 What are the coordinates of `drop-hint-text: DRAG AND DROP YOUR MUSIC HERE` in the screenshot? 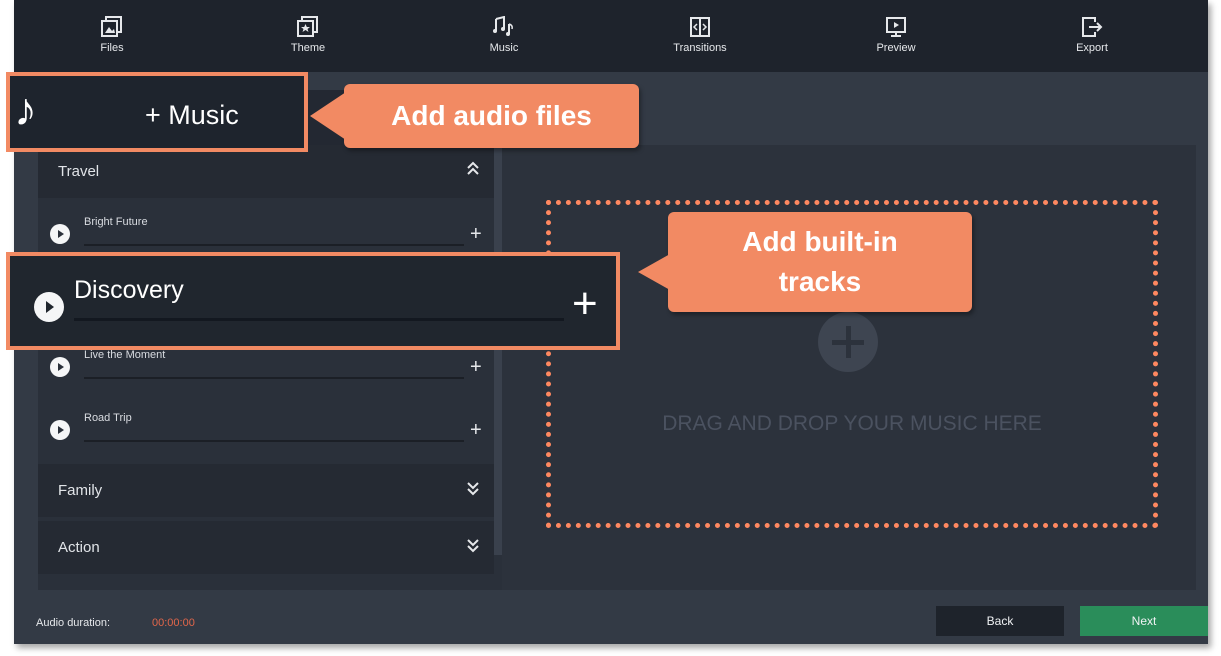 It's located at (852, 423).